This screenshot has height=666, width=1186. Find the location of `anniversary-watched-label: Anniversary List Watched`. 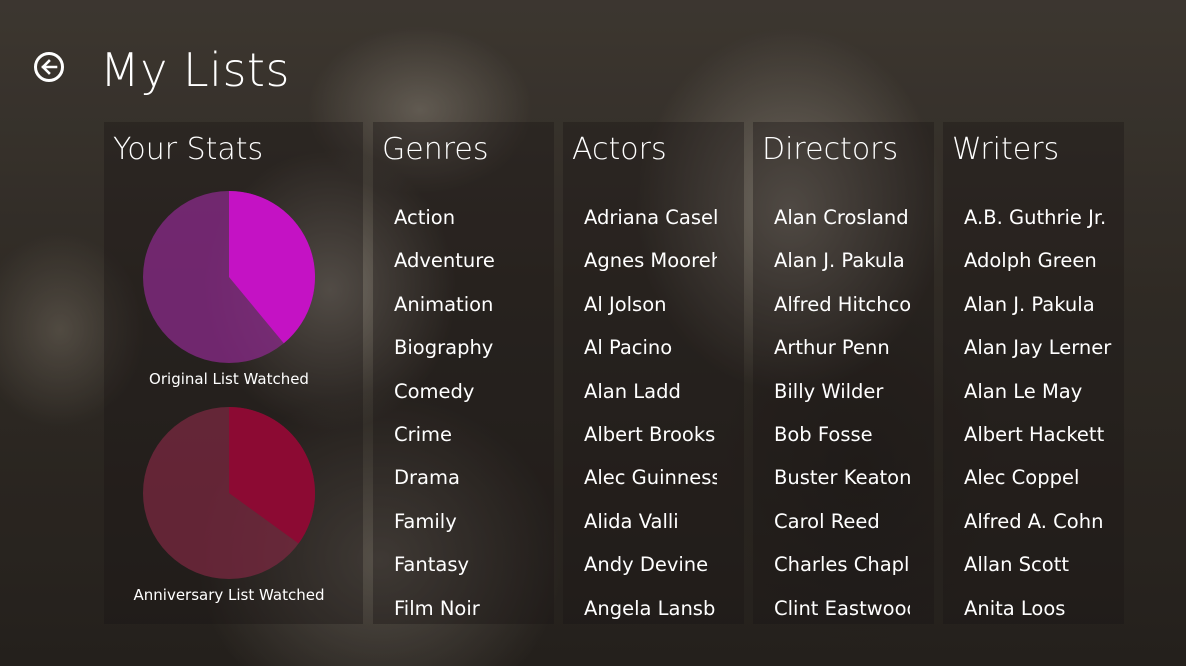

anniversary-watched-label: Anniversary List Watched is located at coordinates (229, 595).